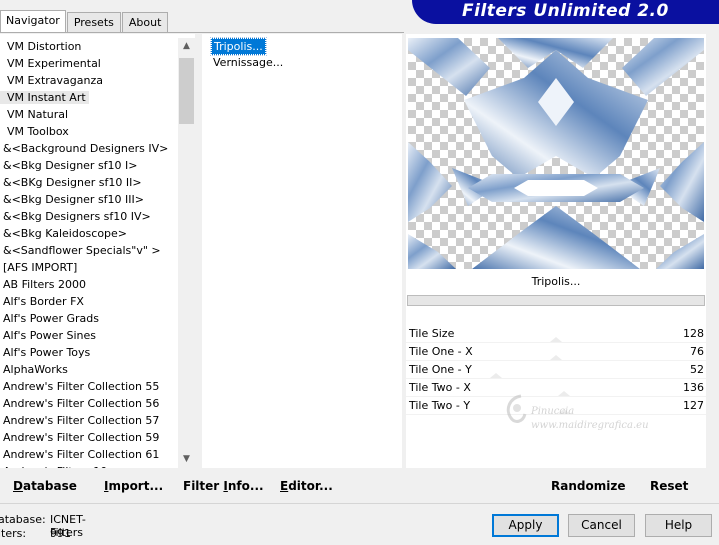 The image size is (719, 545). I want to click on category-item: &<Bkg Designers sf10 IV>, so click(89, 216).